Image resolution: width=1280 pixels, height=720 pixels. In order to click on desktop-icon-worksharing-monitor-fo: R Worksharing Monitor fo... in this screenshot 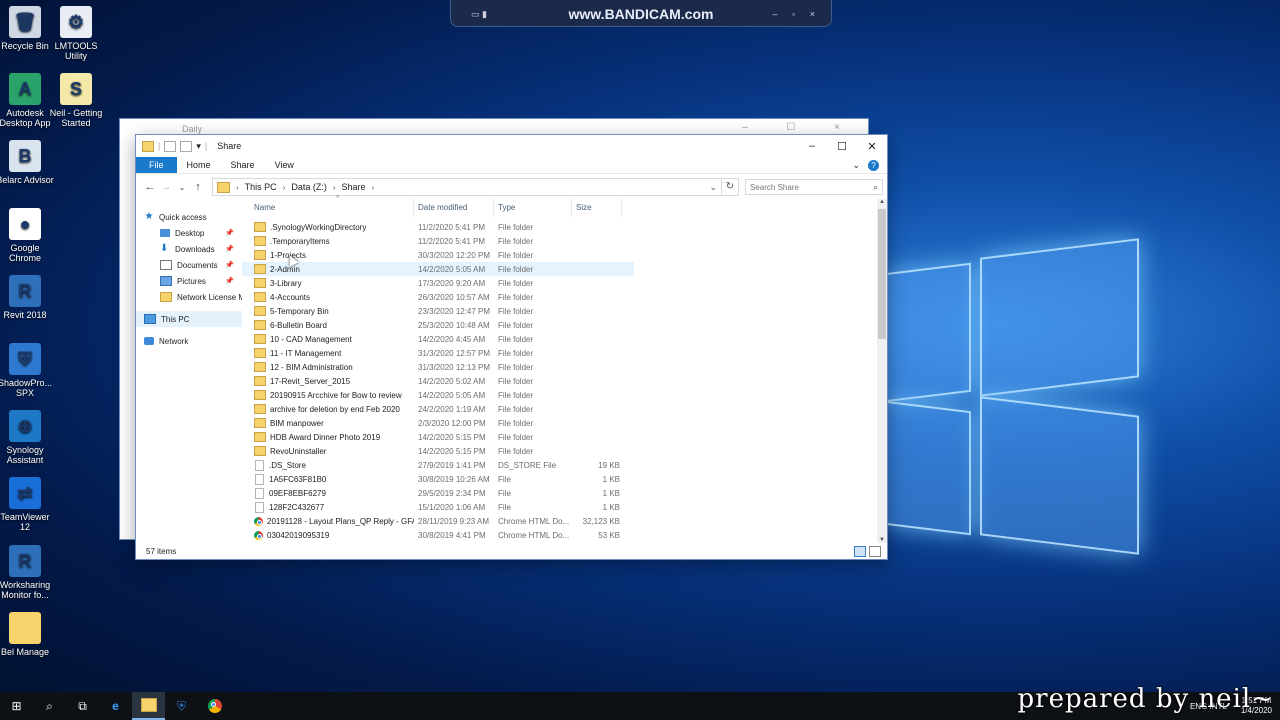, I will do `click(27, 572)`.